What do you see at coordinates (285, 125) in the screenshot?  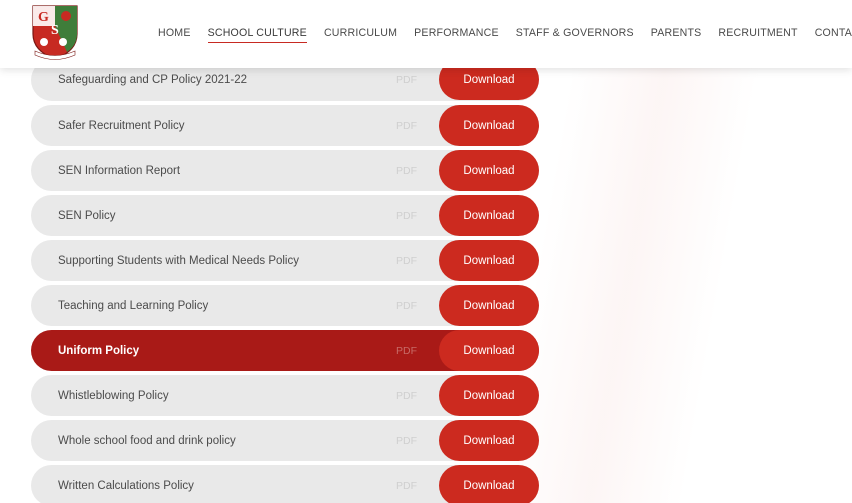 I see `document-row: Safer Recruitment Policy PDF Download` at bounding box center [285, 125].